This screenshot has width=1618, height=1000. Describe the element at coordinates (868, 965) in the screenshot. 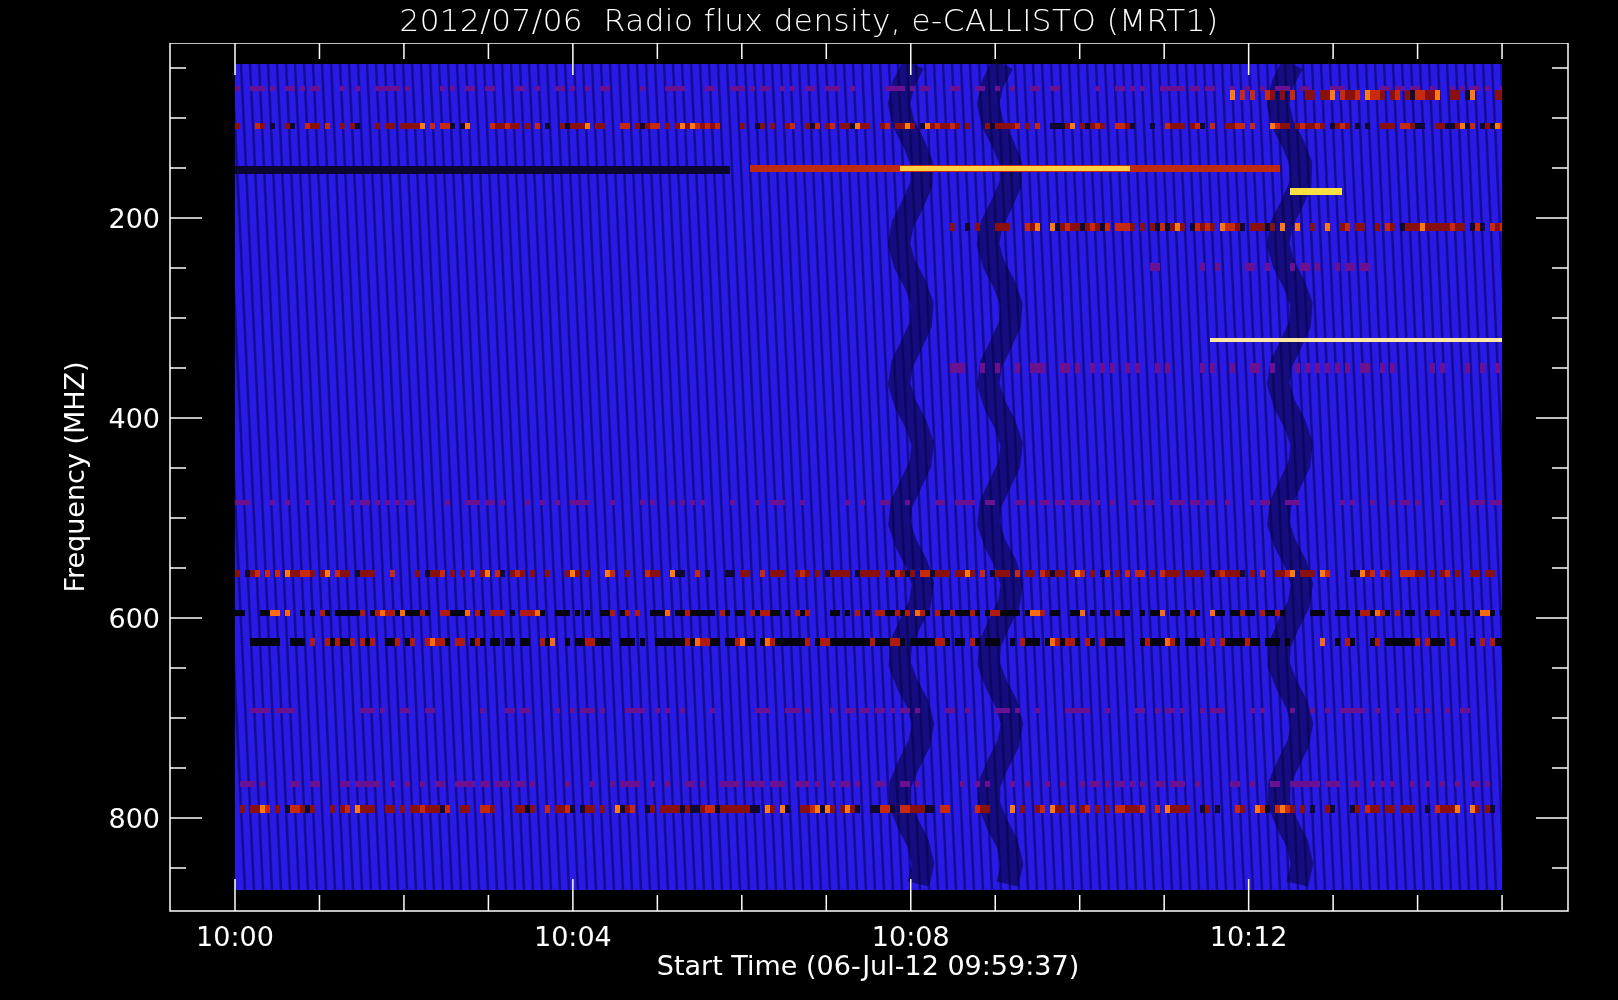

I see `x-axis-label: Start Time (06-Jul-12 09:59:37)` at that location.